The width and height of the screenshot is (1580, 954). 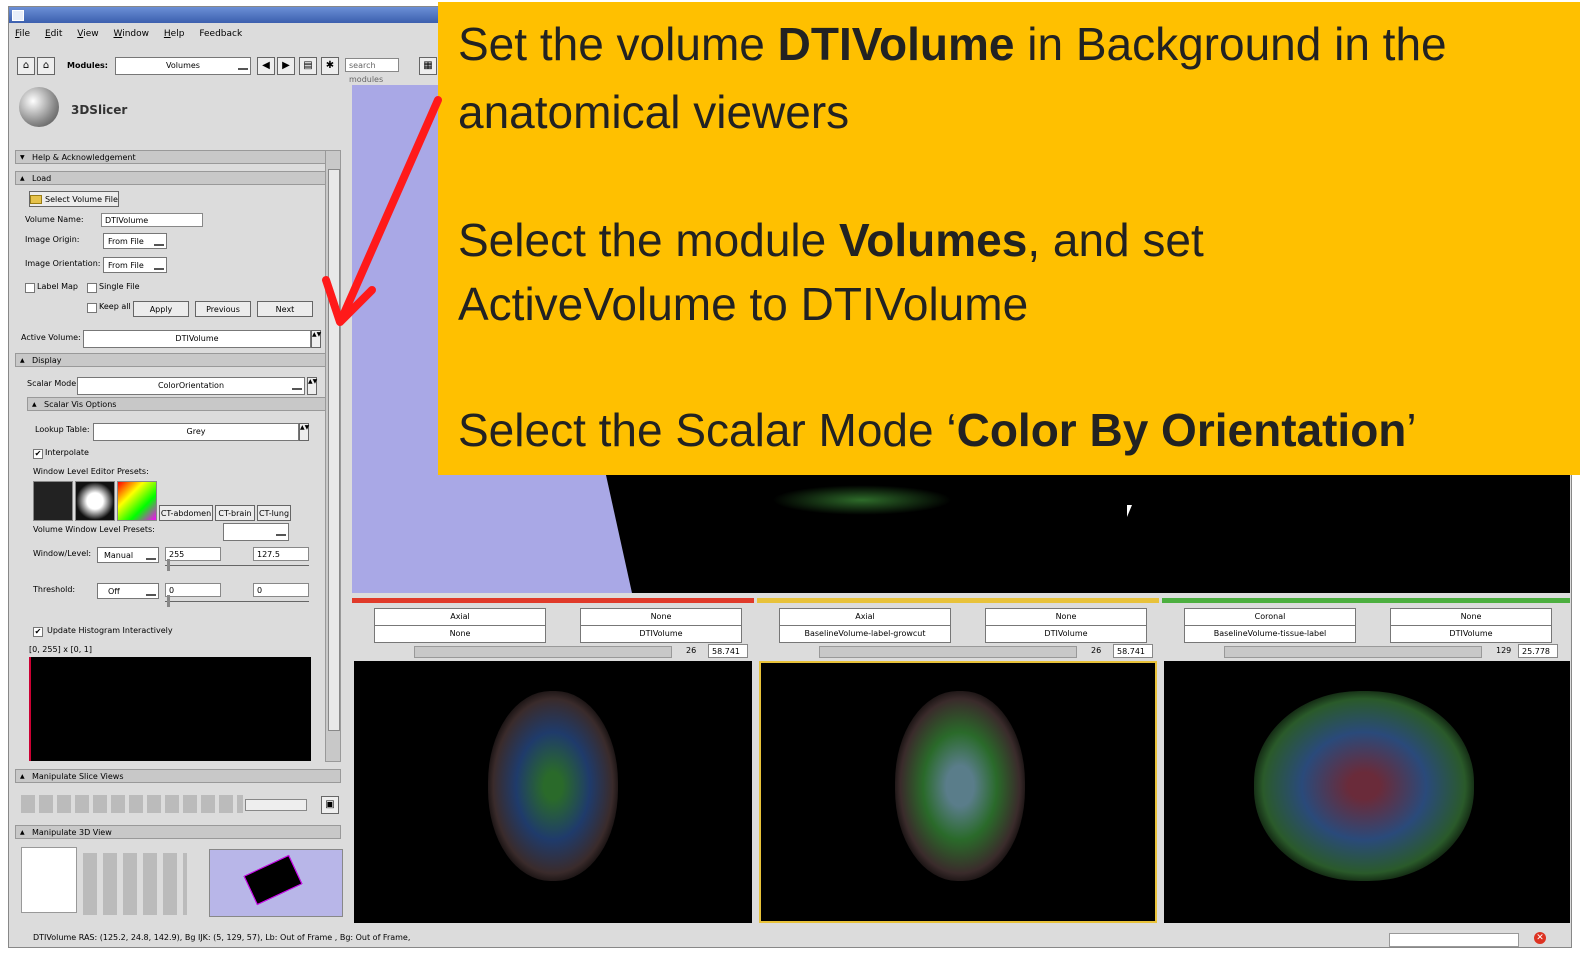 What do you see at coordinates (661, 616) in the screenshot?
I see `fg-select-red: None` at bounding box center [661, 616].